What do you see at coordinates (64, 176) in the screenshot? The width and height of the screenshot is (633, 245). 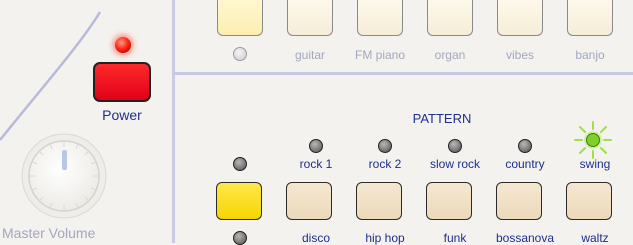 I see `master-volume-knob` at bounding box center [64, 176].